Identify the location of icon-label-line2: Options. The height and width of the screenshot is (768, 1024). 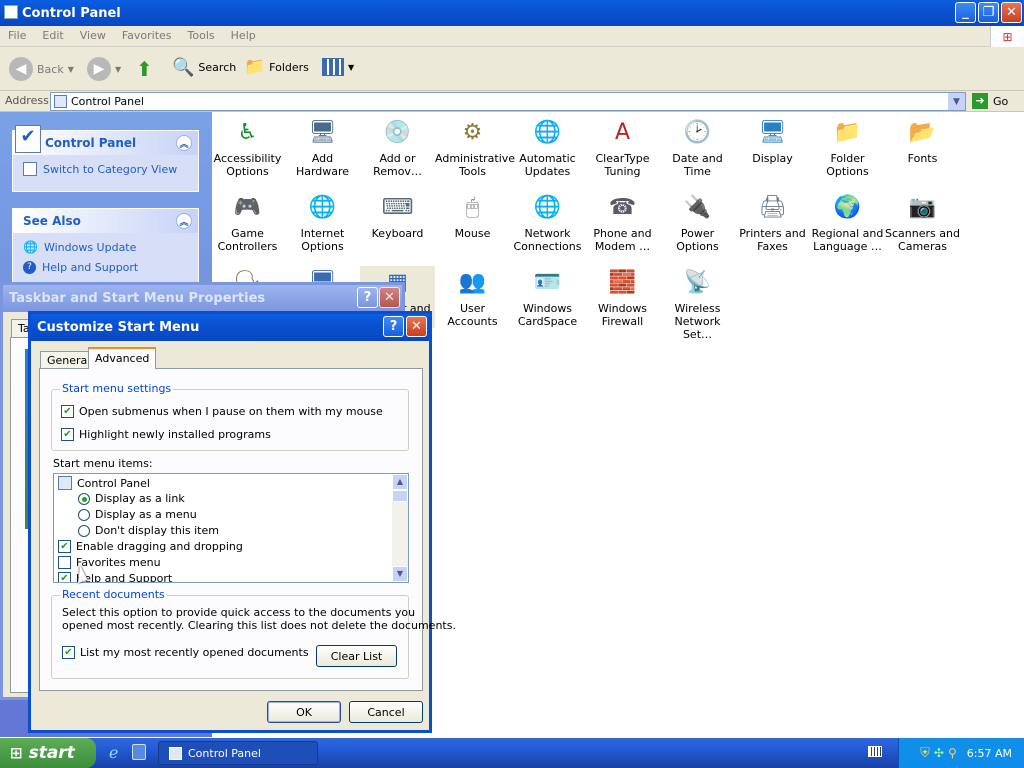
(247, 171).